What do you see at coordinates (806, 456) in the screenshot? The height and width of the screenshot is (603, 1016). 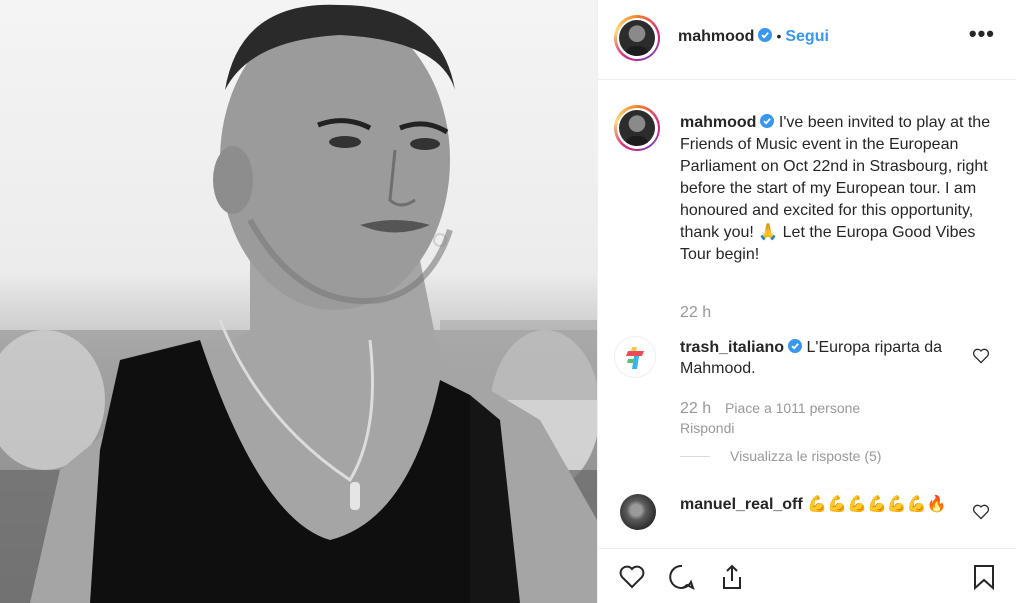 I see `view-replies-label: Visualizza le risposte (5)` at bounding box center [806, 456].